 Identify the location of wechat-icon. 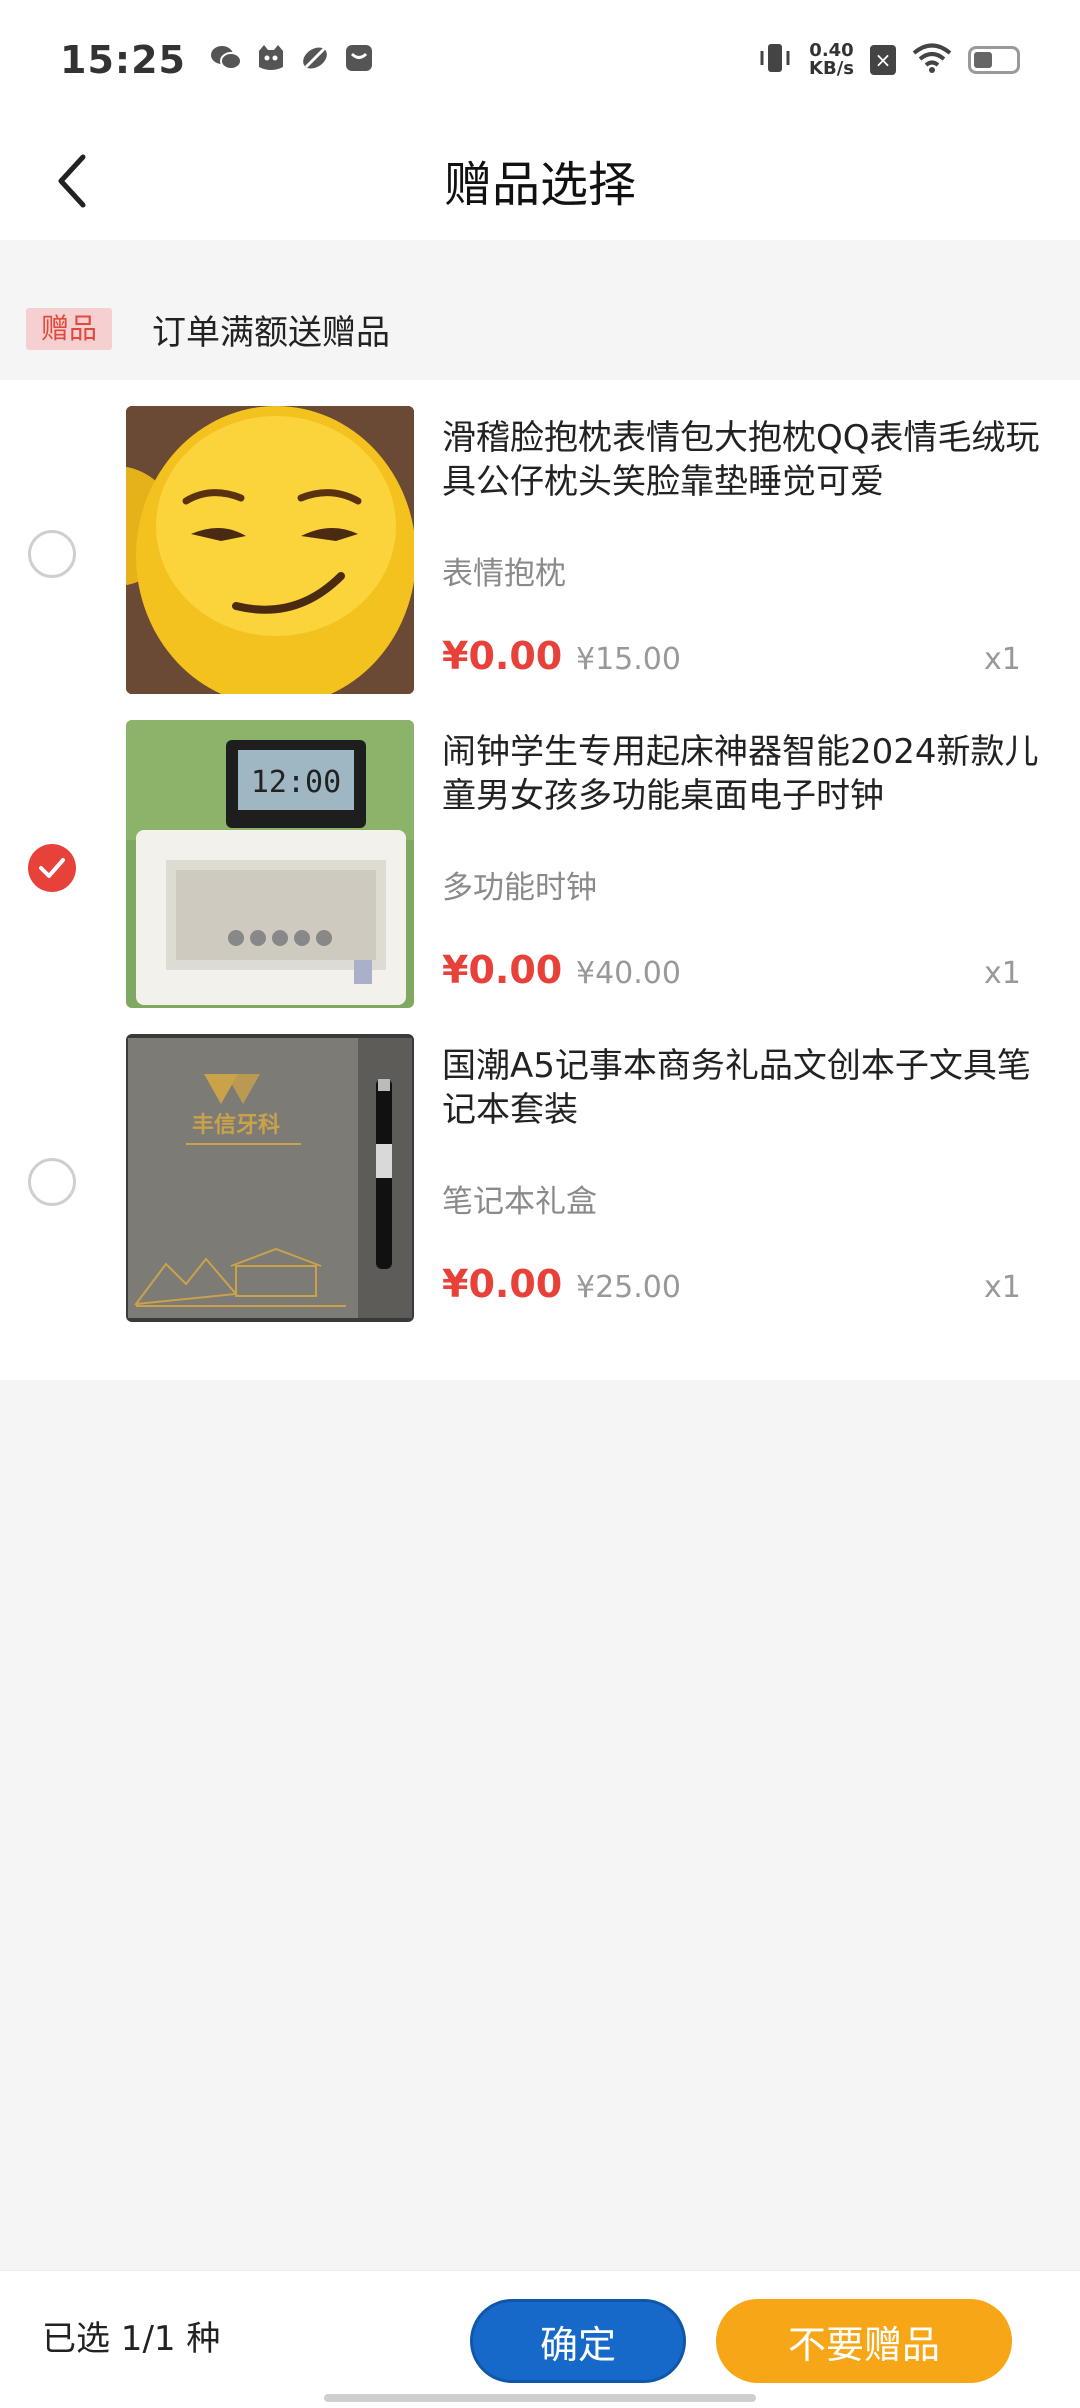
(226, 60).